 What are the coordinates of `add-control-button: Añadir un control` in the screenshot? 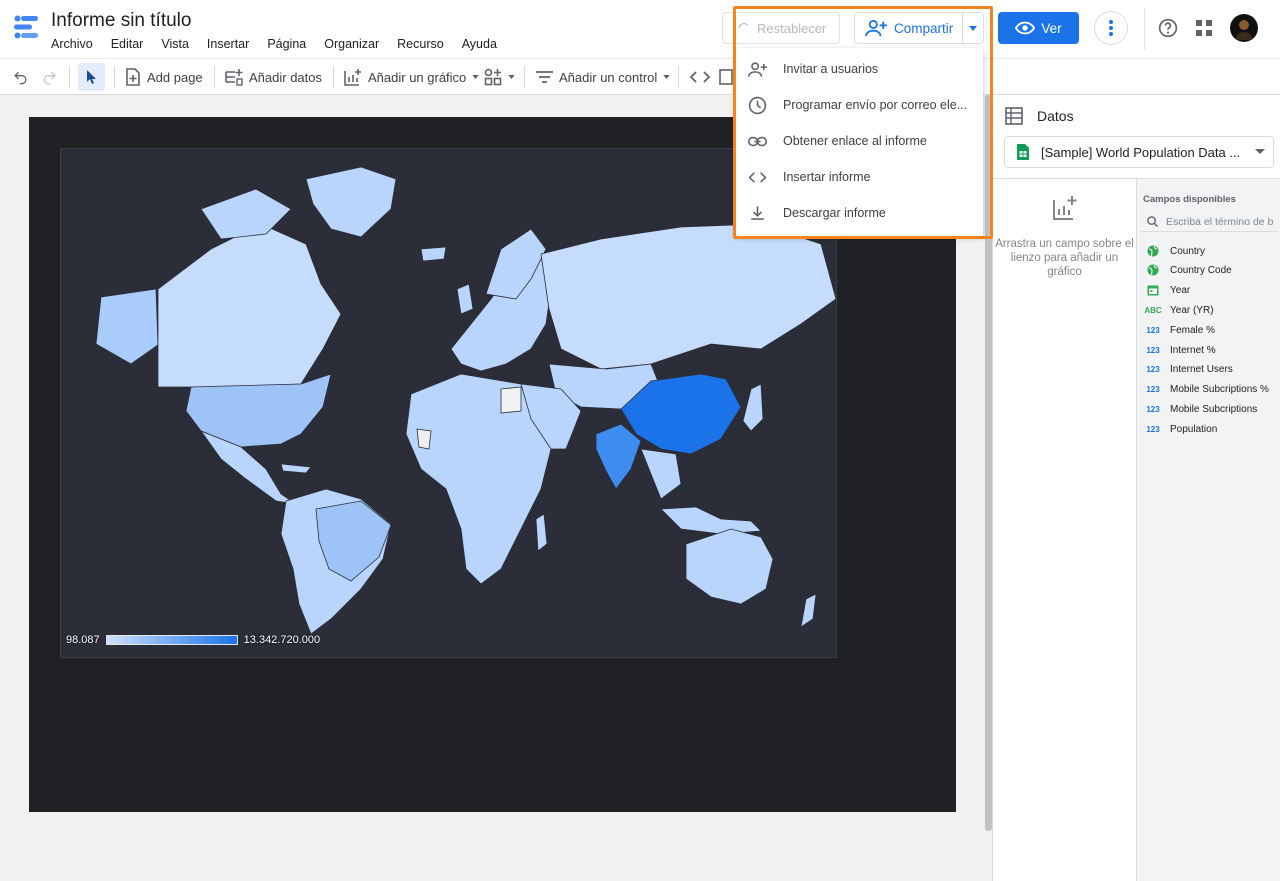 It's located at (603, 77).